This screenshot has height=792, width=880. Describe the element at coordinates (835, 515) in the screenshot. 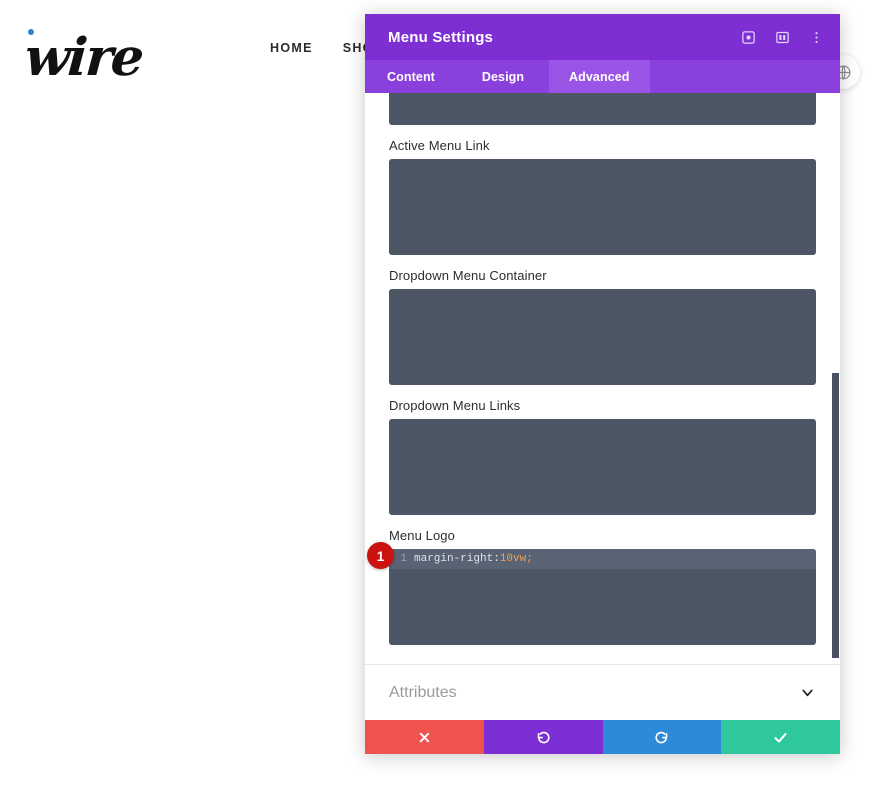

I see `modal-scrollbar-thumb` at that location.